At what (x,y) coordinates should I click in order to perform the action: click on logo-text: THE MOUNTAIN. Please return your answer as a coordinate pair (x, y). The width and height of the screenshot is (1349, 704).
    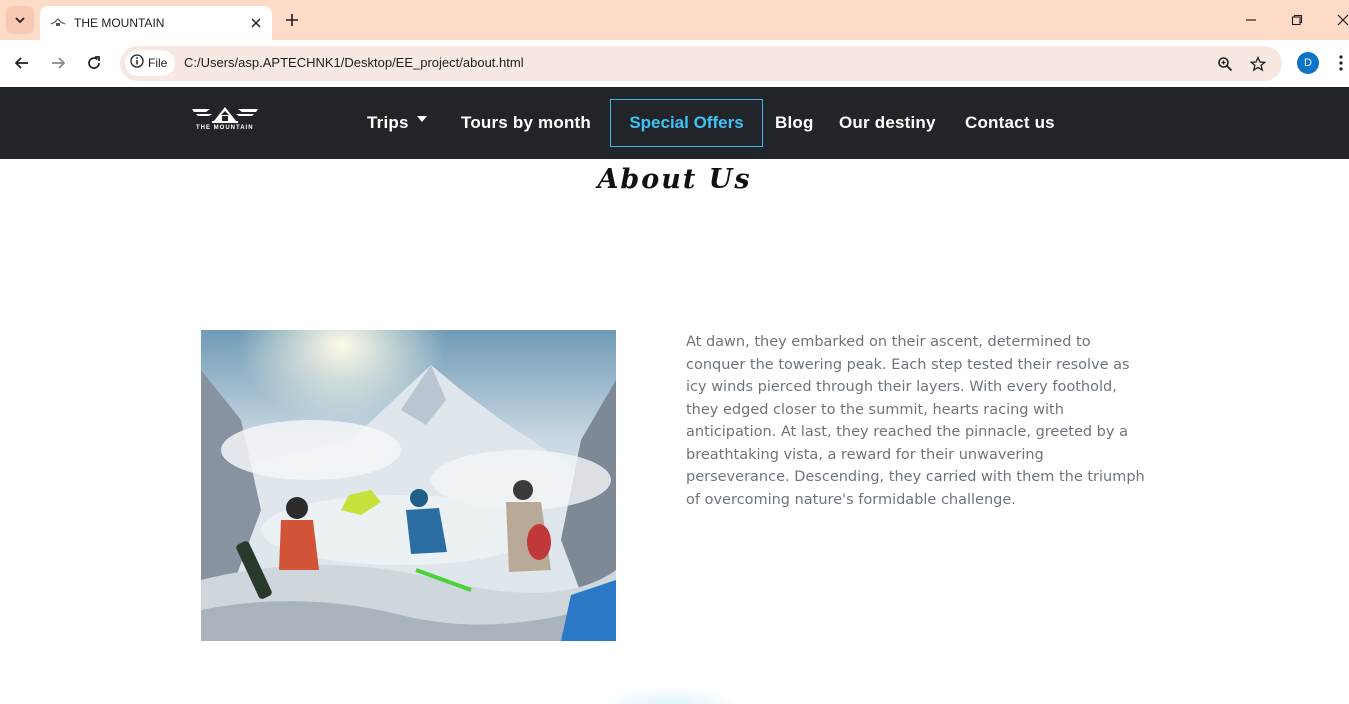
    Looking at the image, I should click on (225, 128).